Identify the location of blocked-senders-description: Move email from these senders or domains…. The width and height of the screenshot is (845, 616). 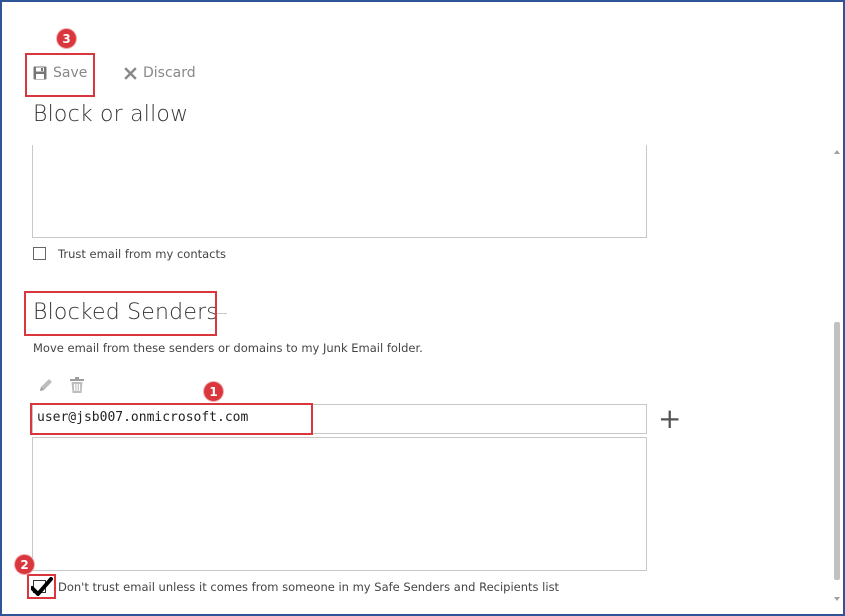
(228, 348).